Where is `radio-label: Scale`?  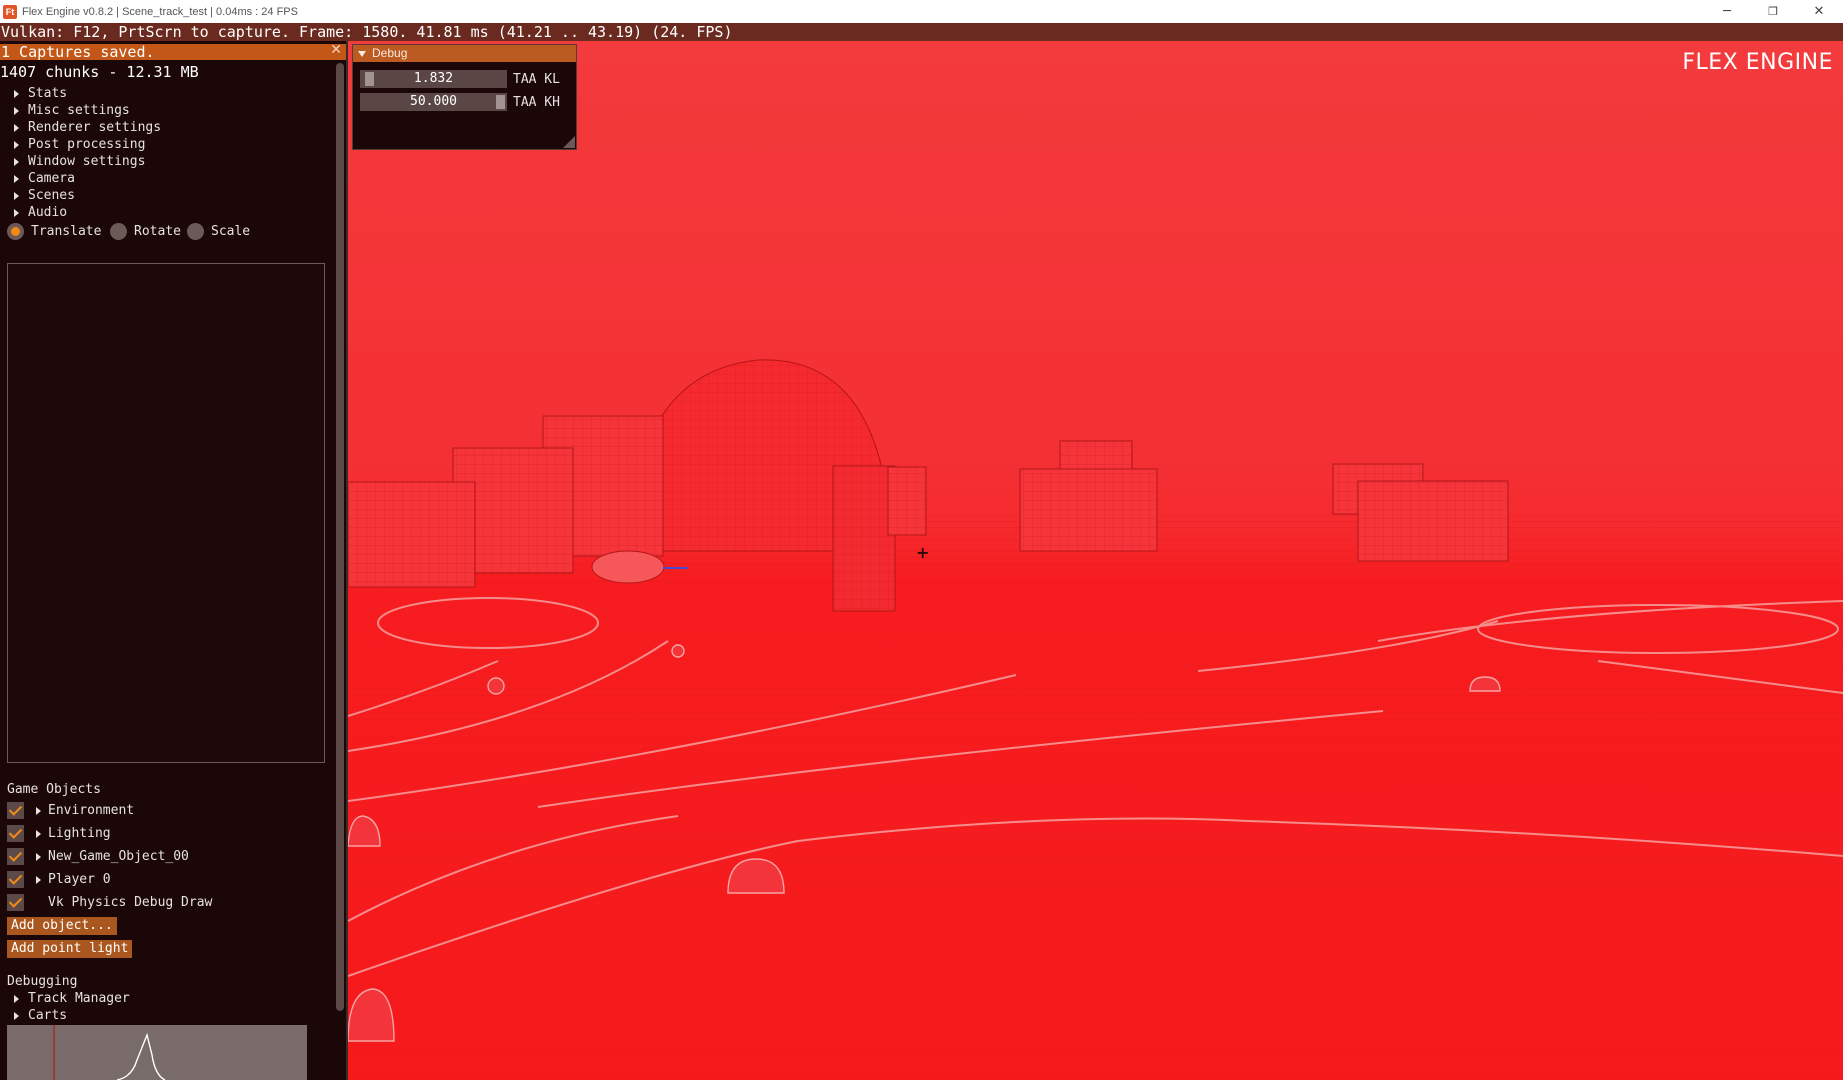 radio-label: Scale is located at coordinates (231, 231).